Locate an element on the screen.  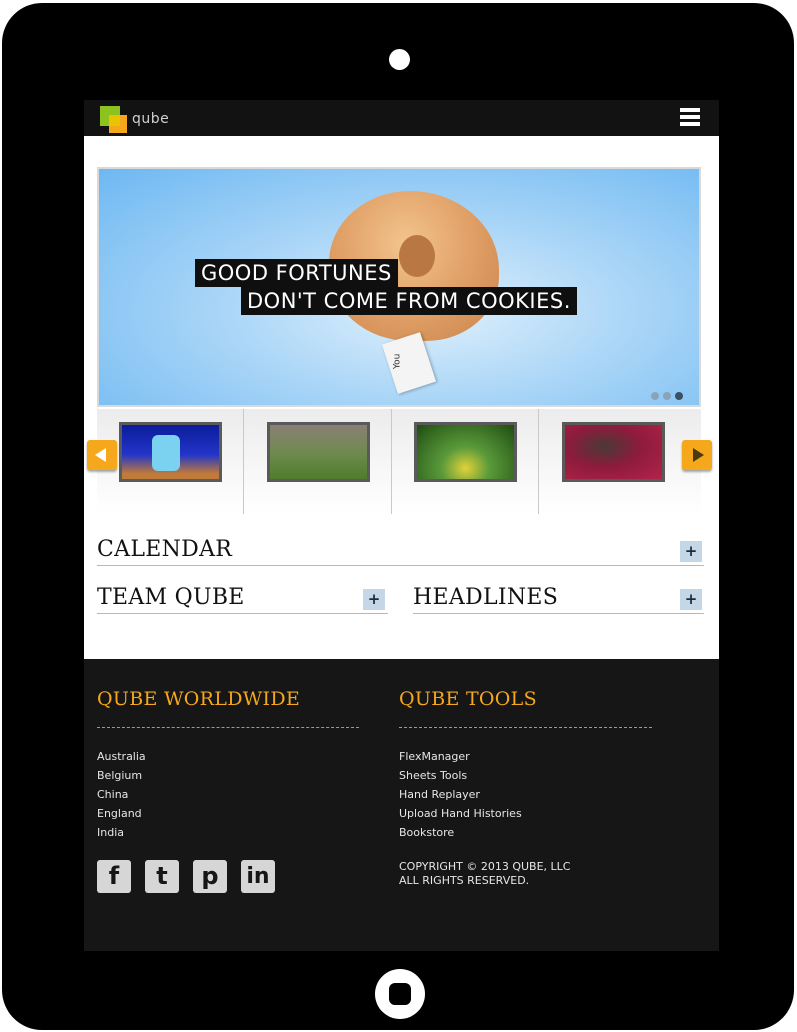
country-link: England is located at coordinates (121, 813).